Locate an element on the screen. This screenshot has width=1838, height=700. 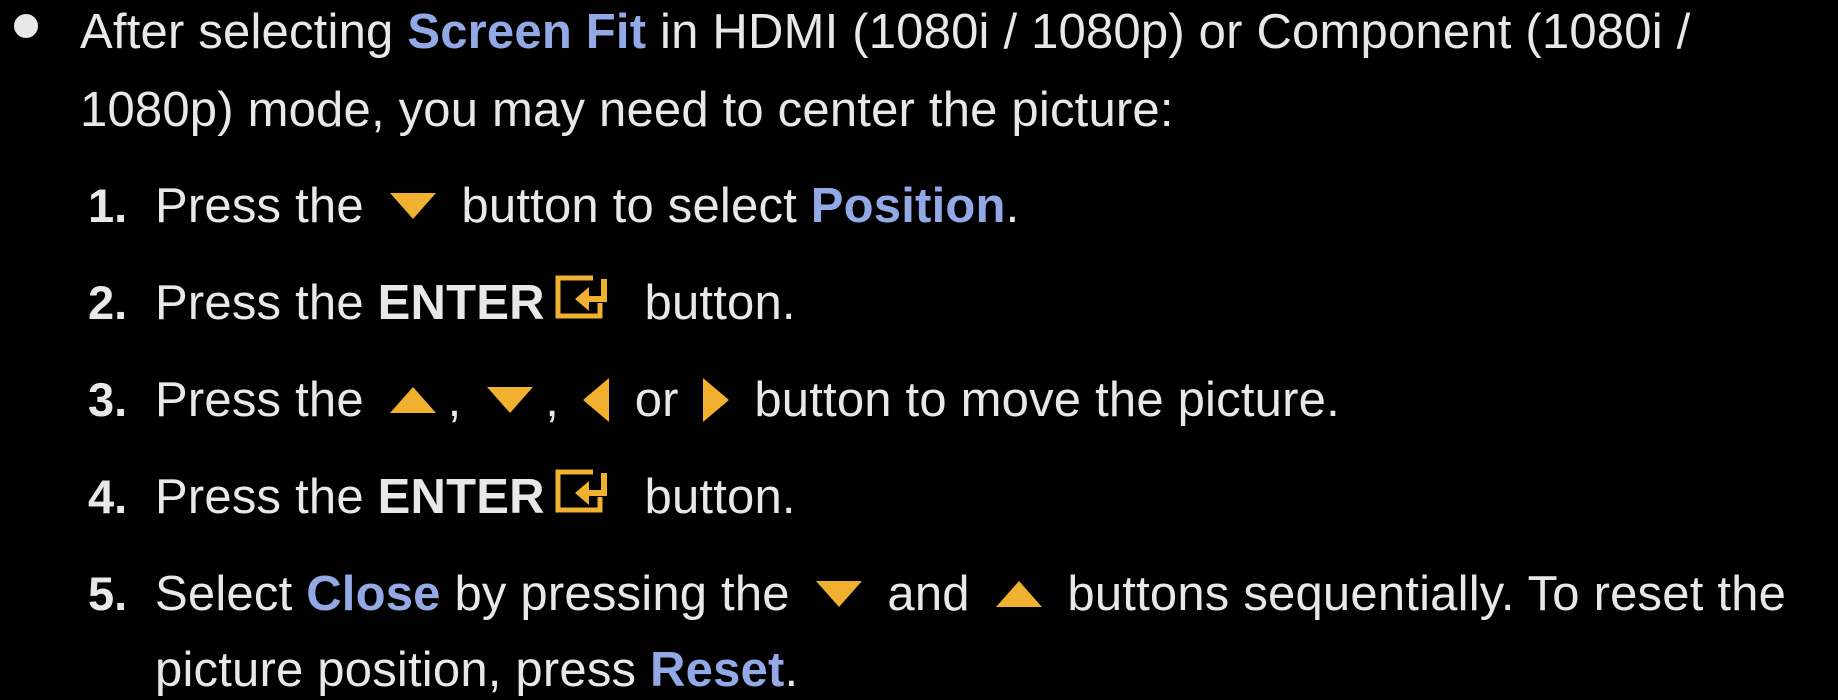
left-arrow-icon is located at coordinates (595, 400).